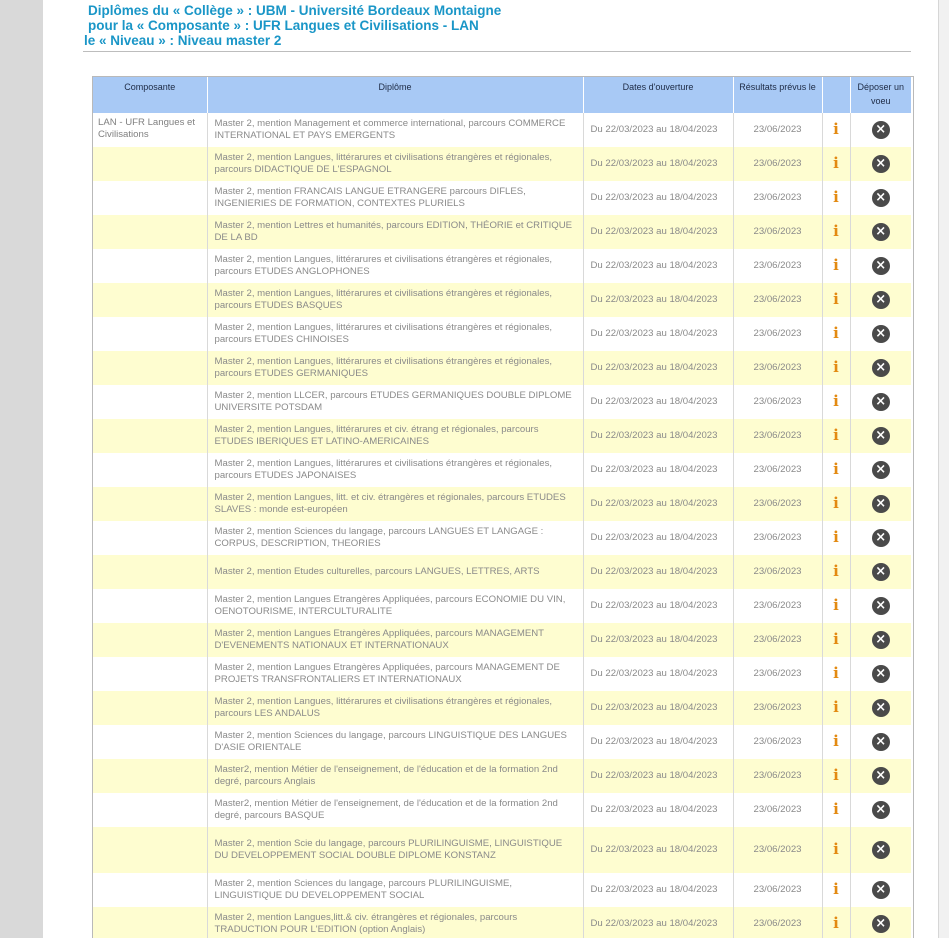 This screenshot has width=949, height=938. Describe the element at coordinates (778, 95) in the screenshot. I see `header-resultats: Résultats prévus le` at that location.